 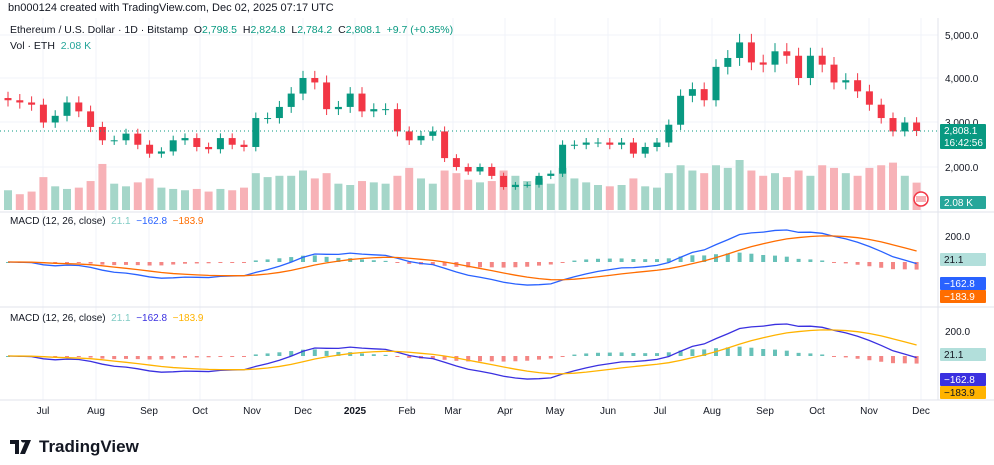 I want to click on macd-line-value: −162.8, so click(x=152, y=318).